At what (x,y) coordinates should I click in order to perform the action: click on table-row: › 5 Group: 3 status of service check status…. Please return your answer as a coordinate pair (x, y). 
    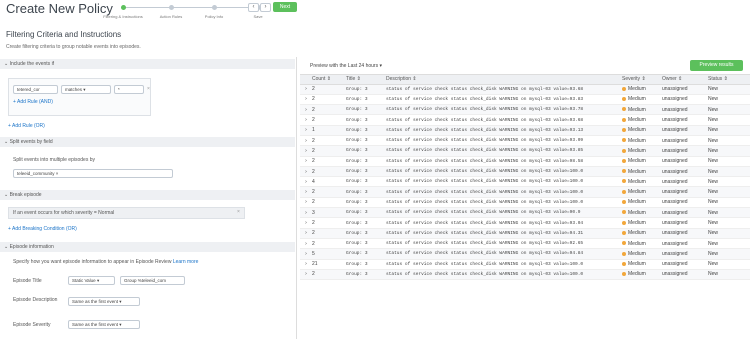
    Looking at the image, I should click on (525, 254).